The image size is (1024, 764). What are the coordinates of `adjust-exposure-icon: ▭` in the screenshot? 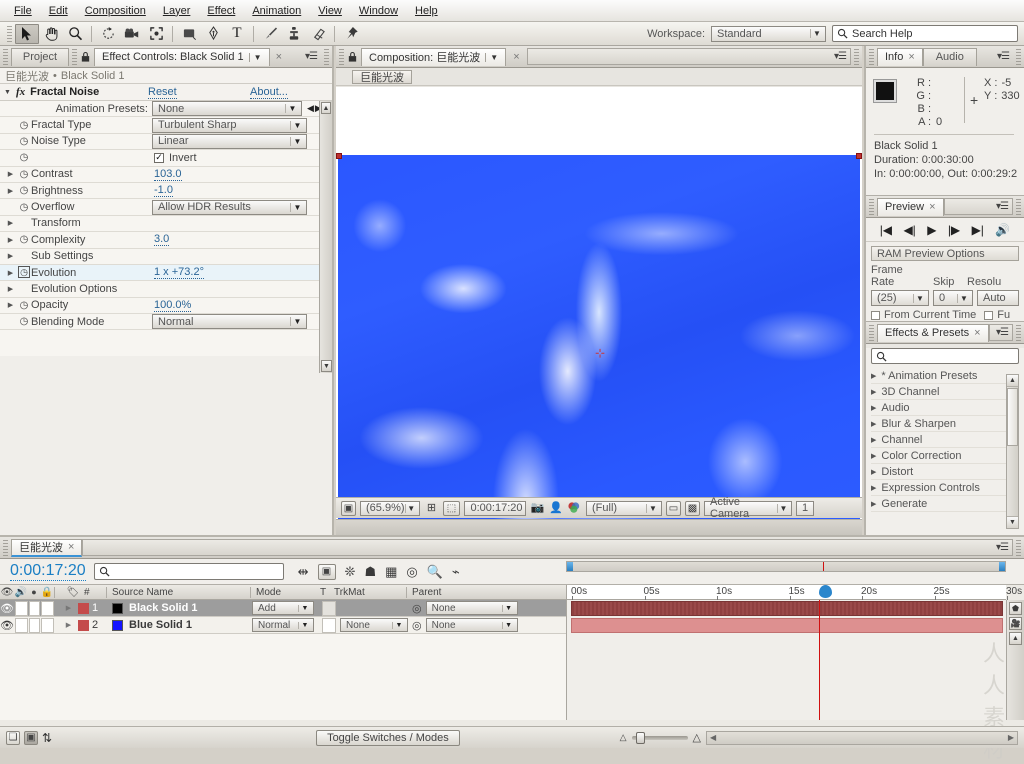 It's located at (673, 508).